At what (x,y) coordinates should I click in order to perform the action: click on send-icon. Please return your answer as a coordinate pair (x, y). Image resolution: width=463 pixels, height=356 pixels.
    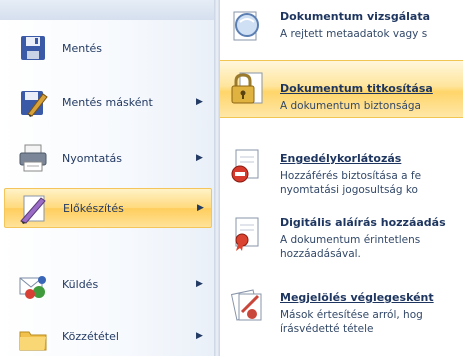
    Looking at the image, I should click on (32, 287).